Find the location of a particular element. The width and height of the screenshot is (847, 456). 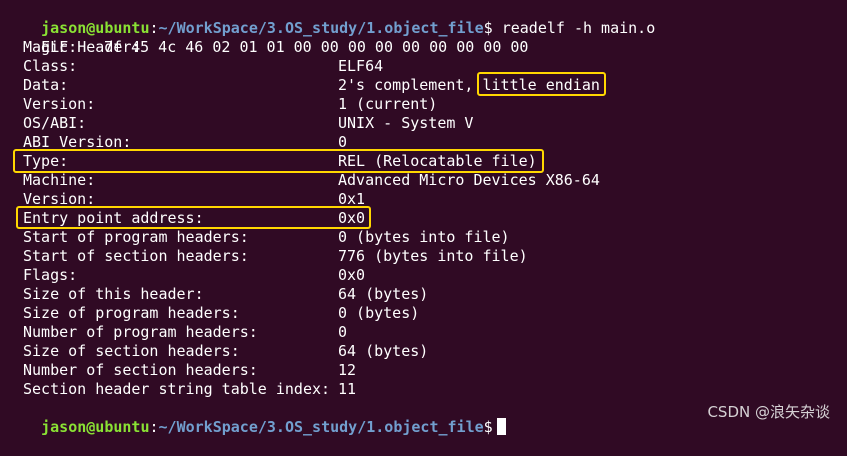

prompt-user-host: jason@ubuntu is located at coordinates (95, 427).